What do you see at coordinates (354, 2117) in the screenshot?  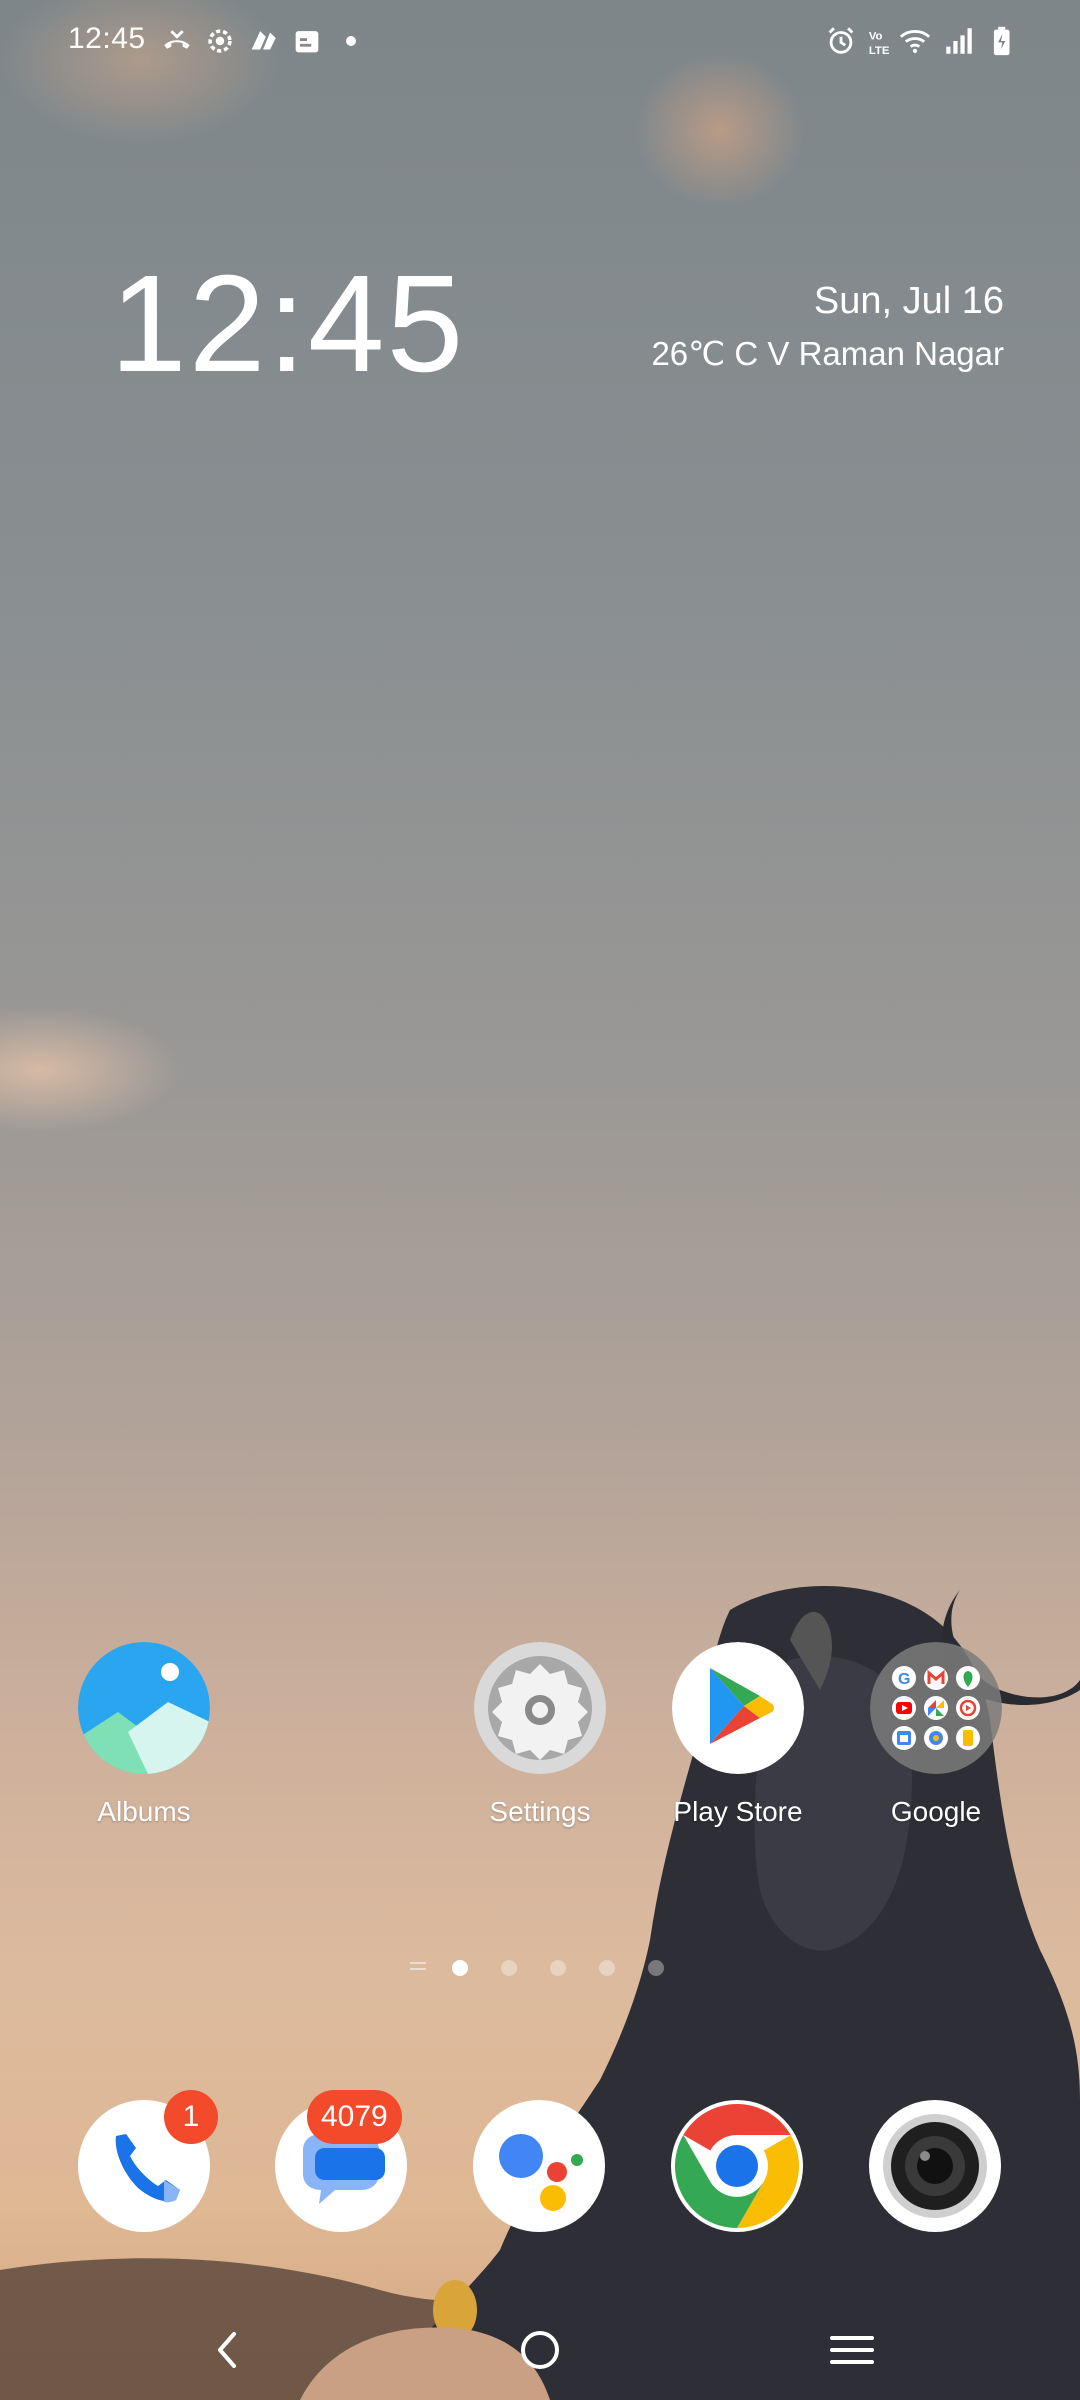 I see `messages-badge: 4079` at bounding box center [354, 2117].